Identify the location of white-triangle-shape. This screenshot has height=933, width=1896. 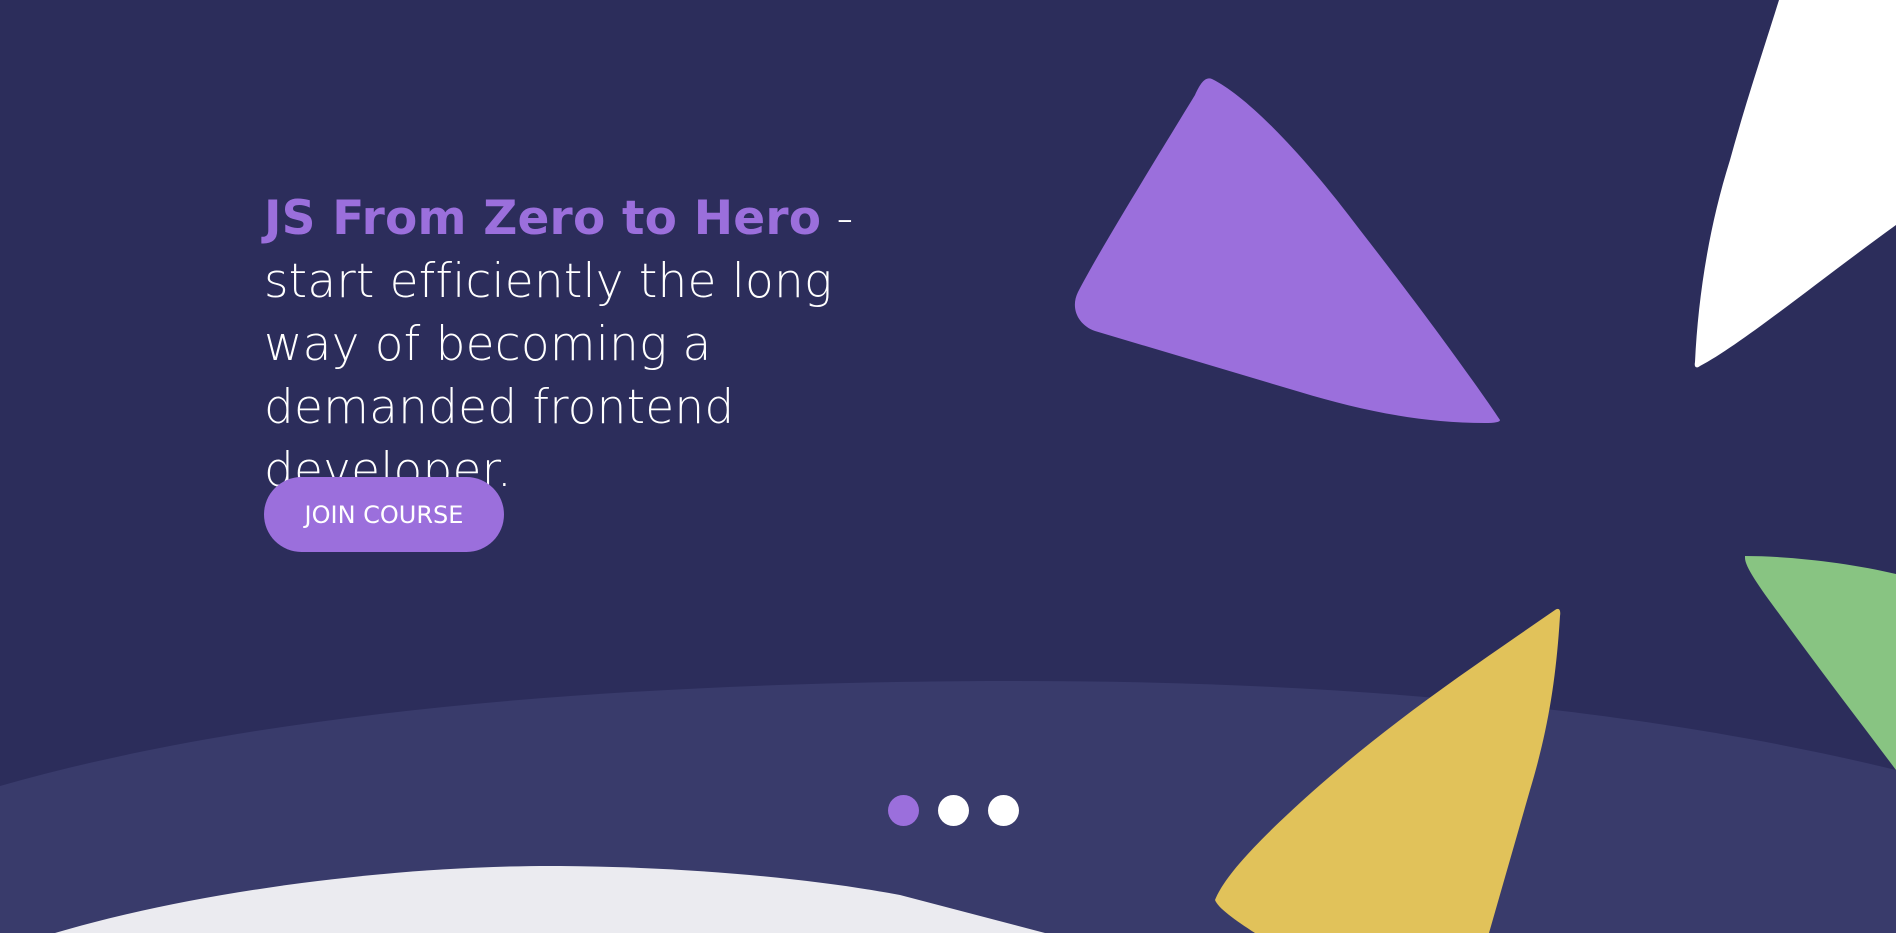
(1795, 184).